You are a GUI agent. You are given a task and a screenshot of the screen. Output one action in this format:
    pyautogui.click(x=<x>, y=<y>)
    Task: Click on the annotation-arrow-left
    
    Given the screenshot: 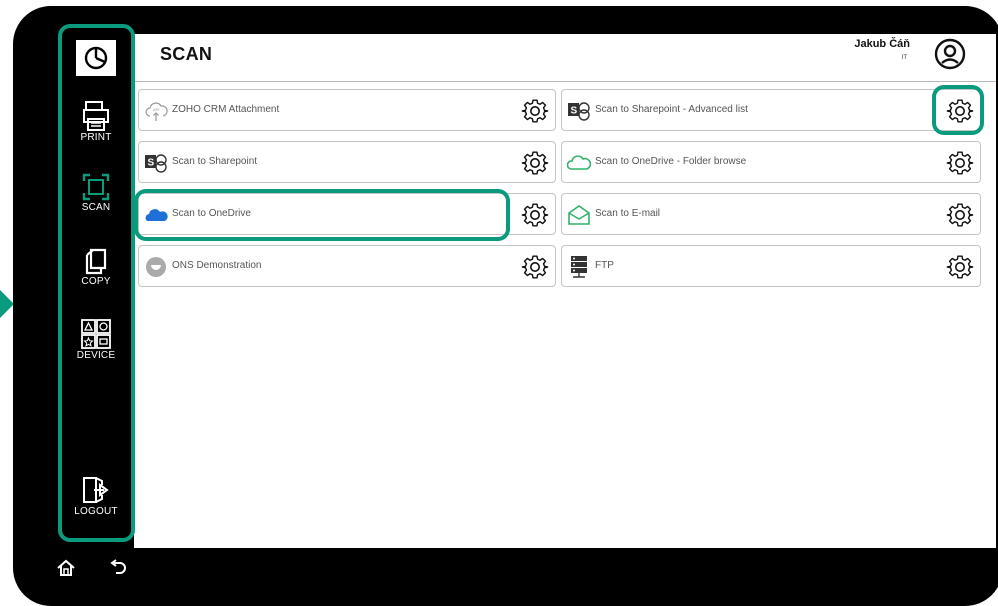 What is the action you would take?
    pyautogui.click(x=7, y=304)
    